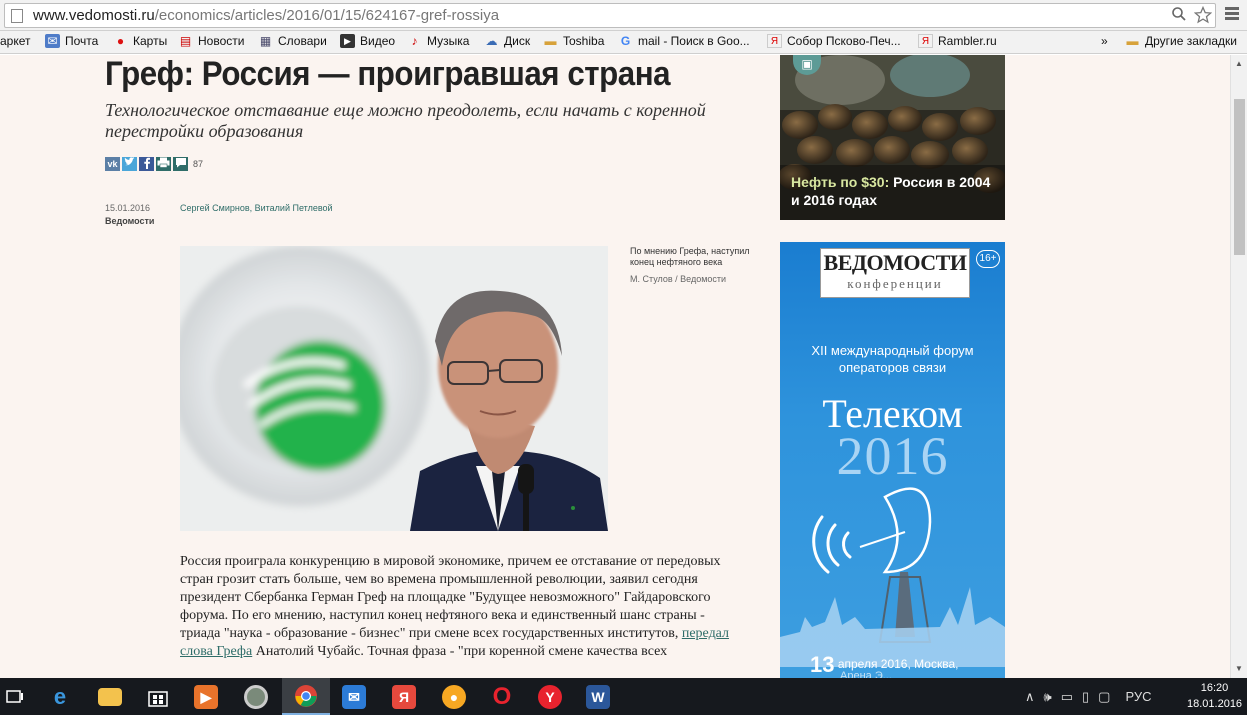  I want to click on bookmark-mail: ✉ Почта, so click(71, 41).